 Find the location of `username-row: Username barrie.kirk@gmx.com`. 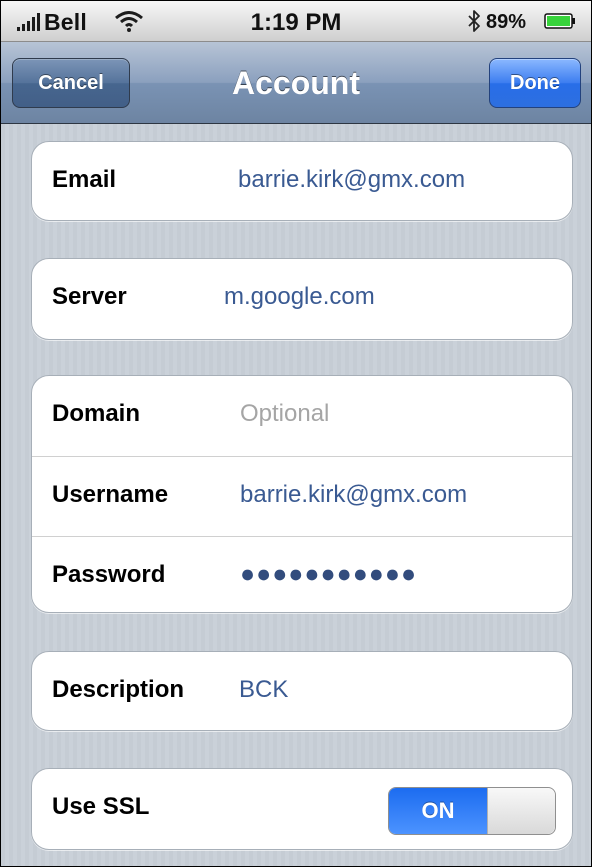

username-row: Username barrie.kirk@gmx.com is located at coordinates (302, 496).